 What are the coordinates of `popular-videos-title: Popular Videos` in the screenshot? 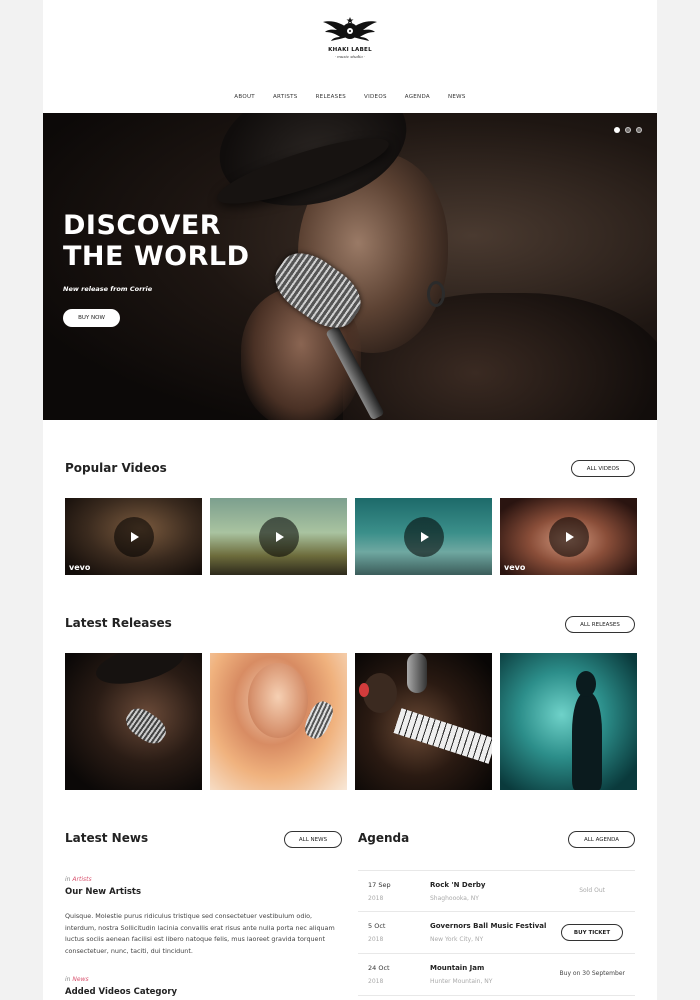 It's located at (116, 468).